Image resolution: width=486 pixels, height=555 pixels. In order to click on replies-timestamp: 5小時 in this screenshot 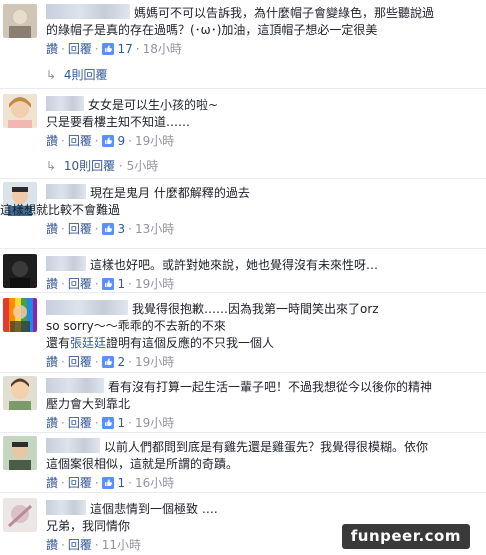, I will do `click(142, 166)`.